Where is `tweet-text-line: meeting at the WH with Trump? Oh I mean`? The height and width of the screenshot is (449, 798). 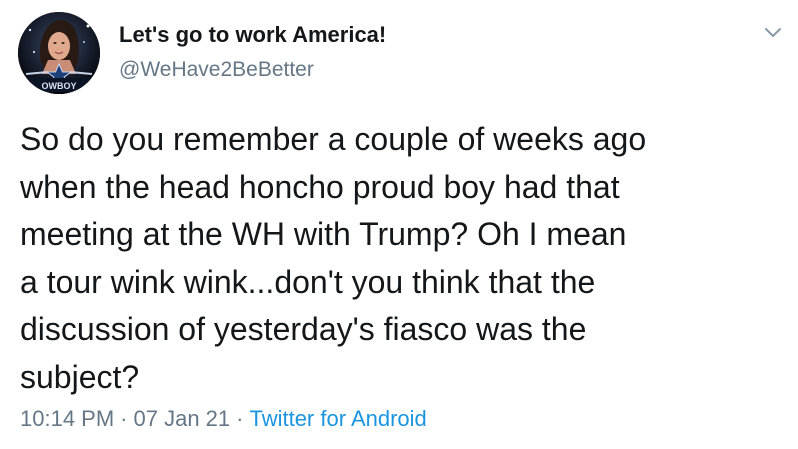 tweet-text-line: meeting at the WH with Trump? Oh I mean is located at coordinates (323, 234).